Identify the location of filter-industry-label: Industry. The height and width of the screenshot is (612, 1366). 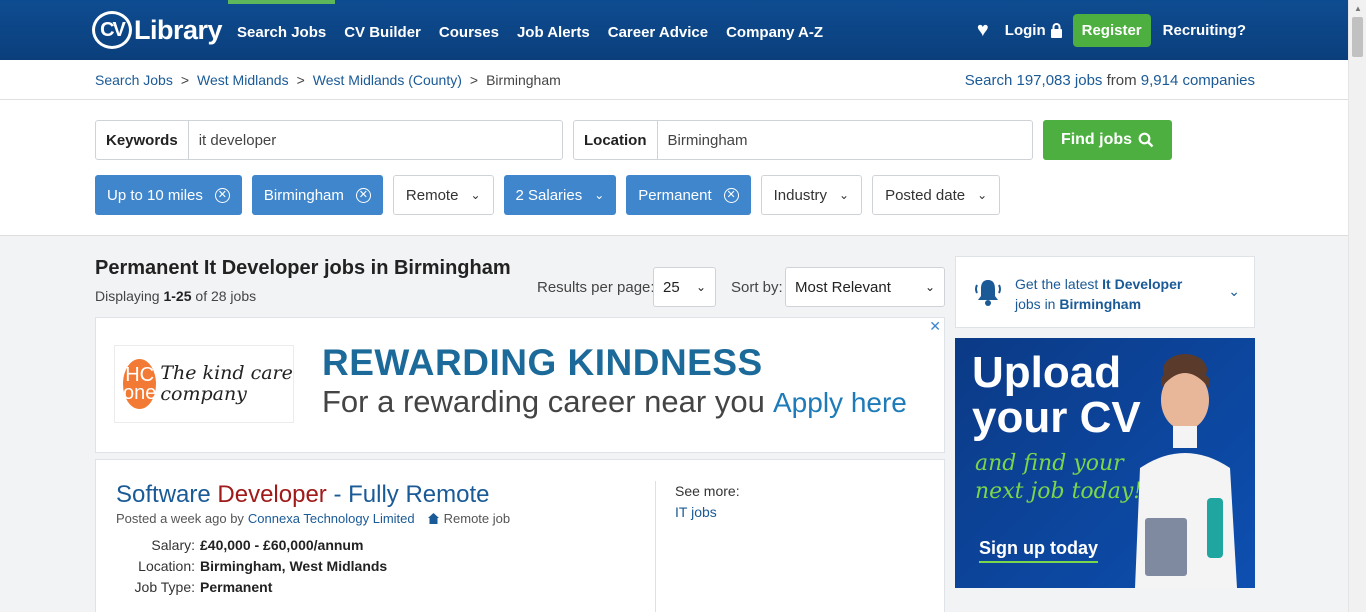
(800, 195).